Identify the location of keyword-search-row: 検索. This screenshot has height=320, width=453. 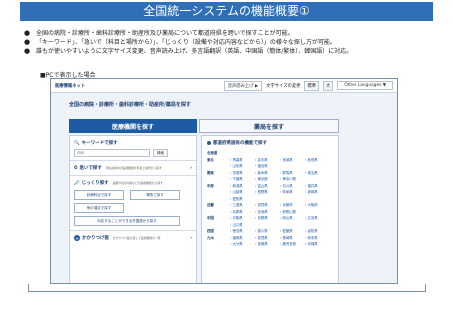
(133, 153).